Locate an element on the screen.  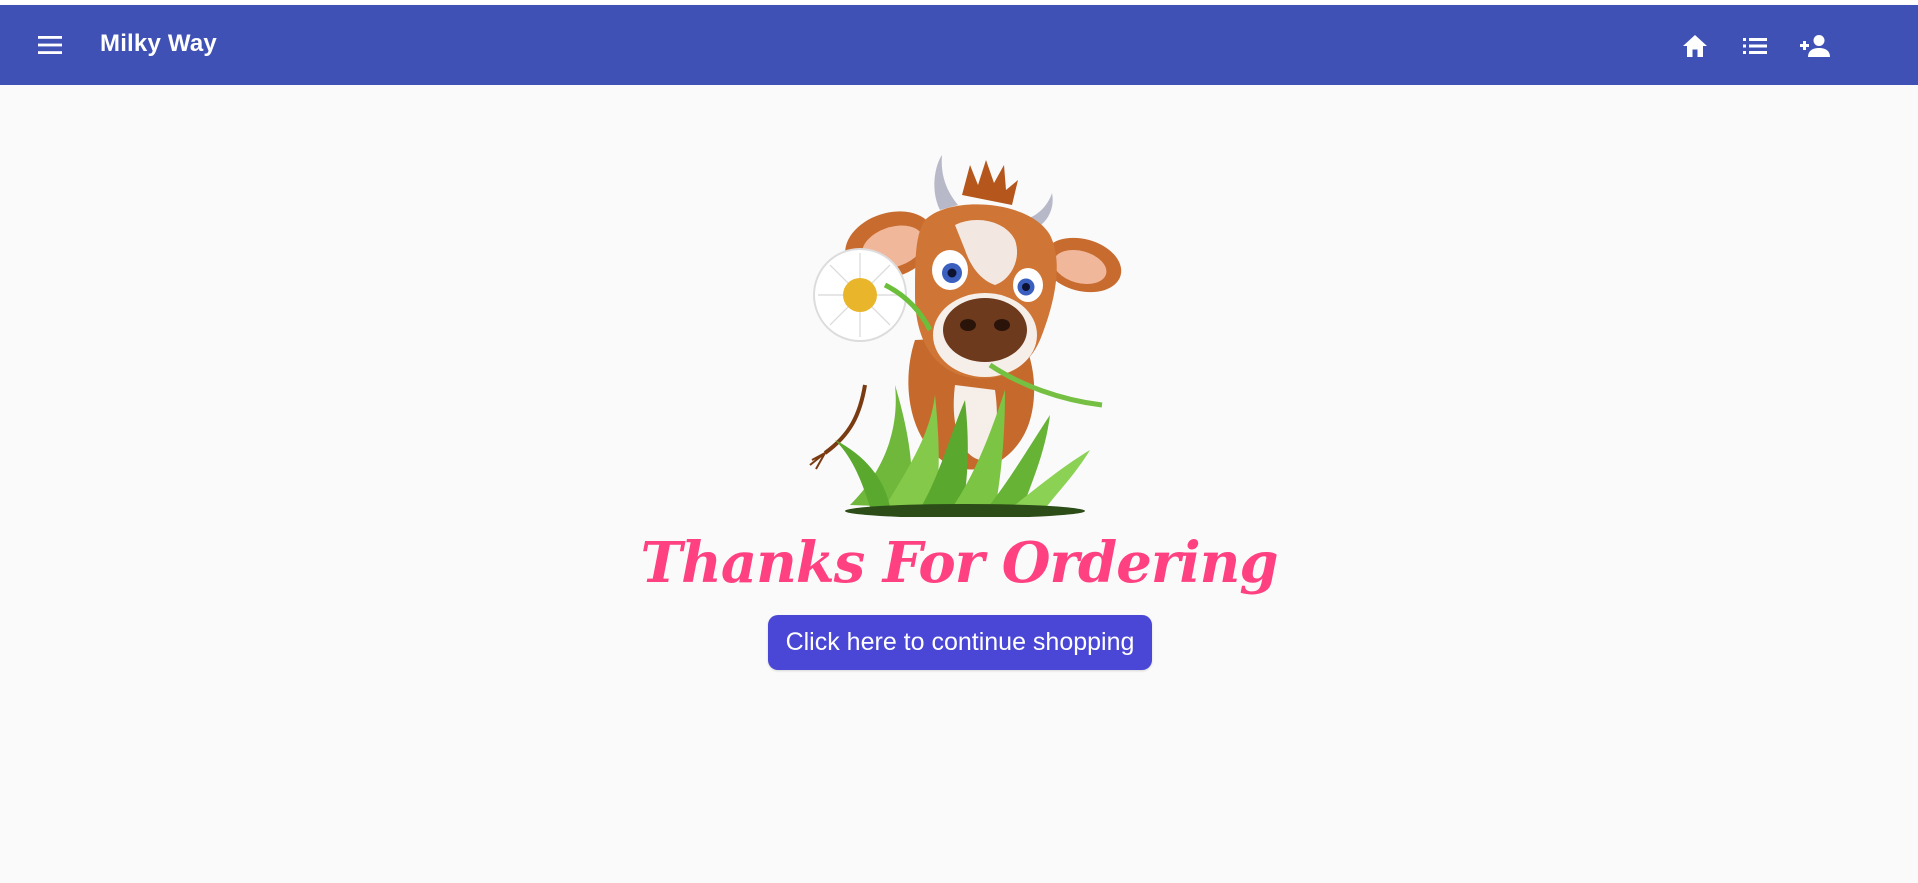
list-icon is located at coordinates (1755, 46).